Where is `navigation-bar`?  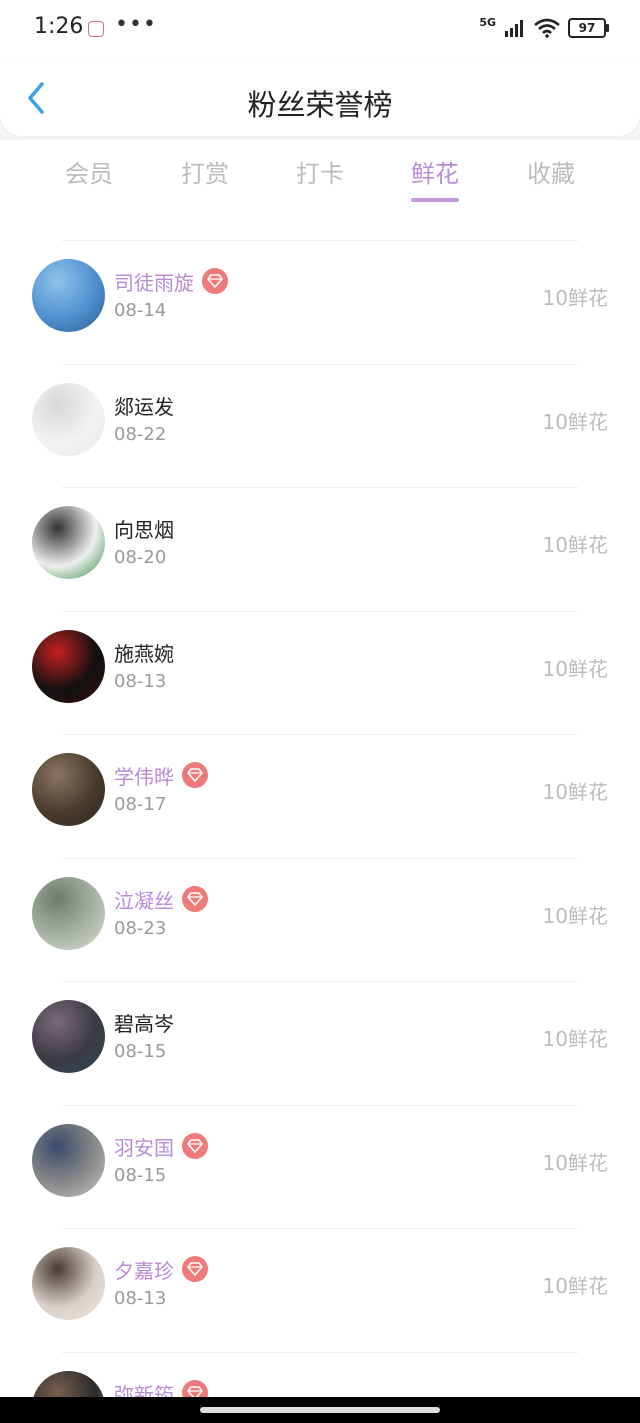
navigation-bar is located at coordinates (320, 1410).